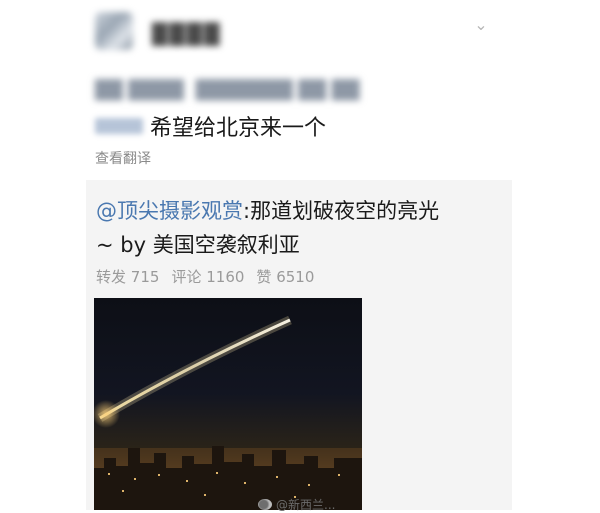  What do you see at coordinates (114, 31) in the screenshot?
I see `avatar` at bounding box center [114, 31].